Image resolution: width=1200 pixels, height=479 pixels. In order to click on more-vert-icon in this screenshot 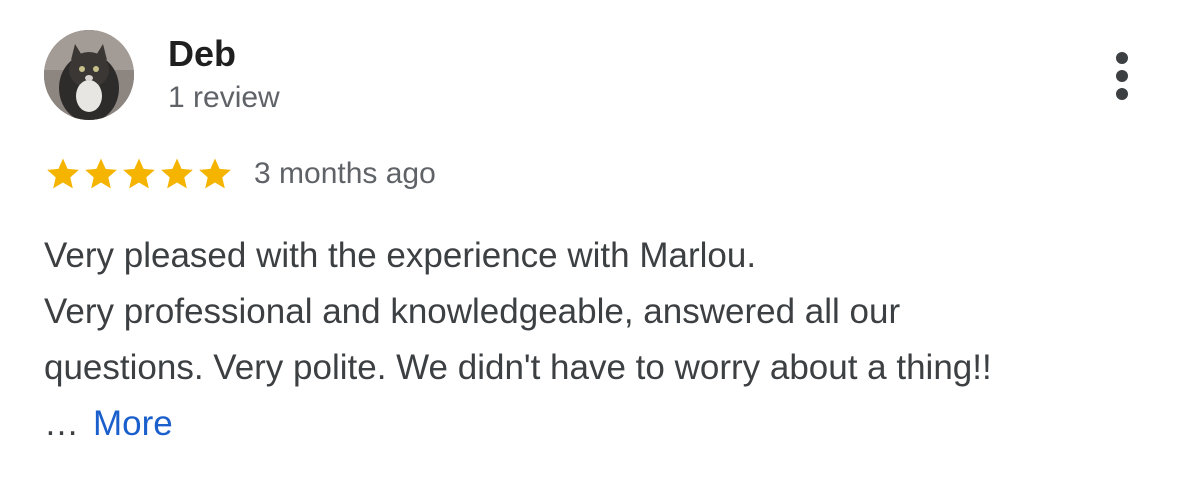, I will do `click(1122, 76)`.